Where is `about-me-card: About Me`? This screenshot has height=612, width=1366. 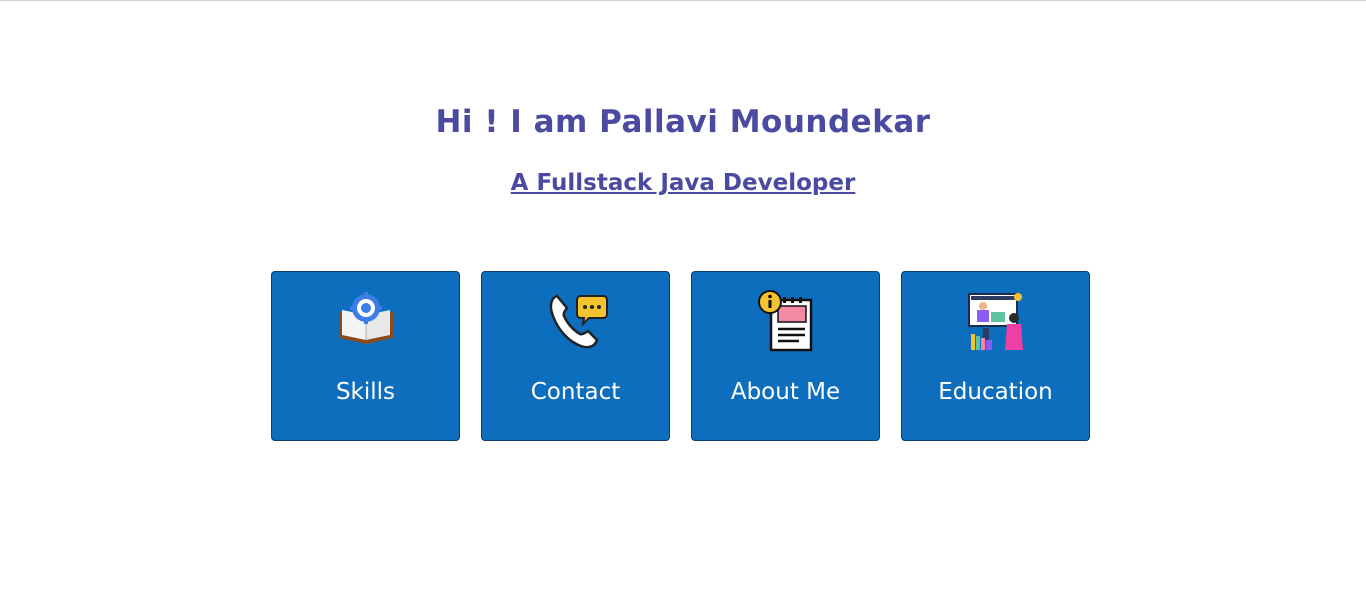 about-me-card: About Me is located at coordinates (785, 356).